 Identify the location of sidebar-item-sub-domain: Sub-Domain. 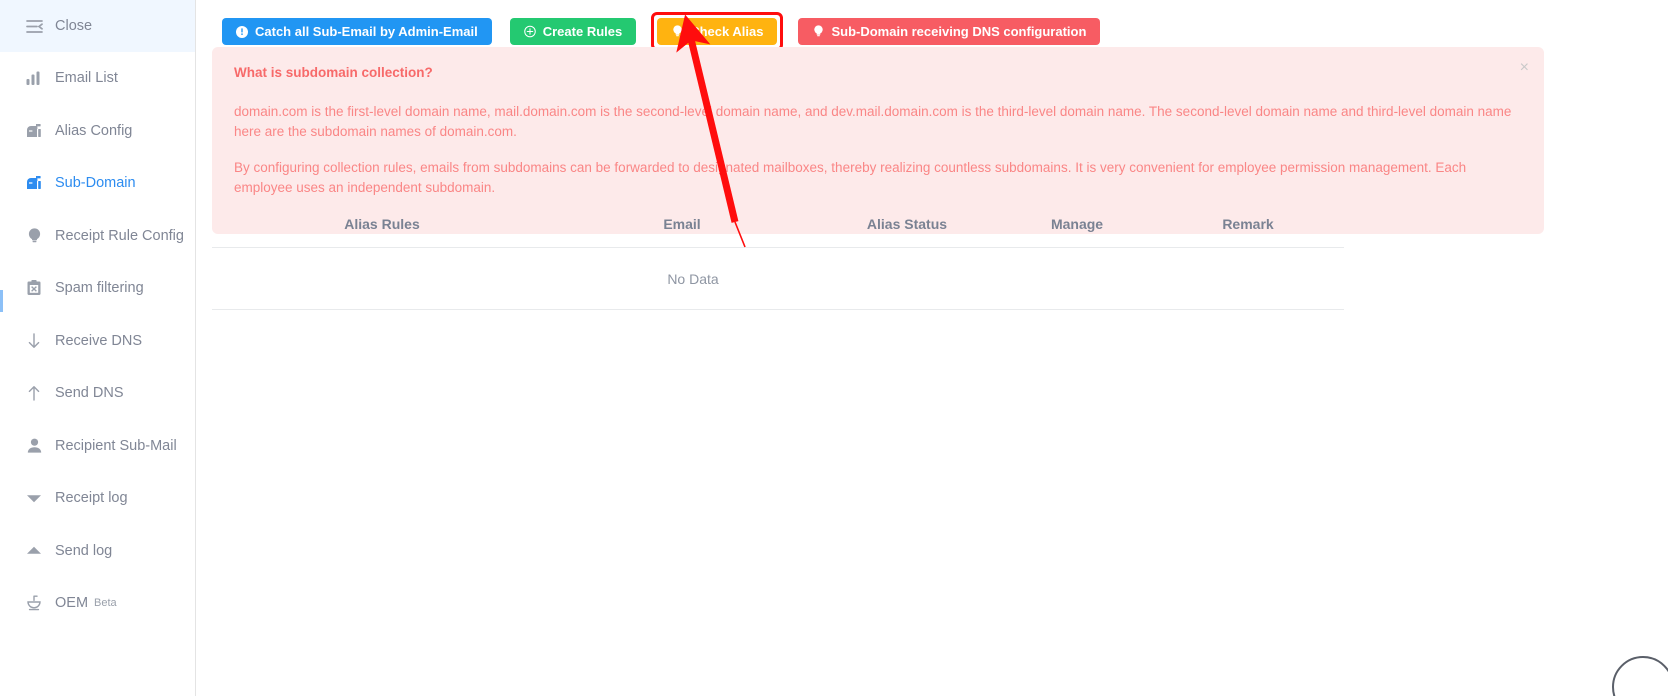
(97, 183).